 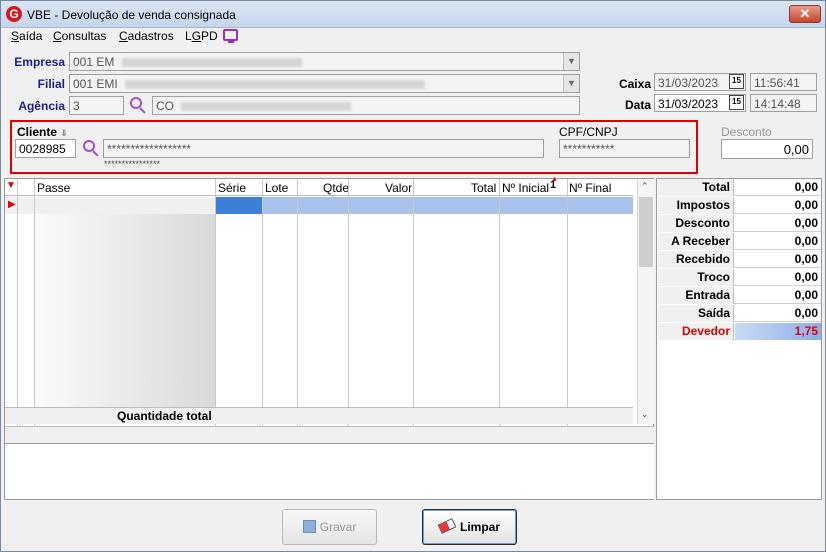 What do you see at coordinates (232, 188) in the screenshot?
I see `col-serie: Série` at bounding box center [232, 188].